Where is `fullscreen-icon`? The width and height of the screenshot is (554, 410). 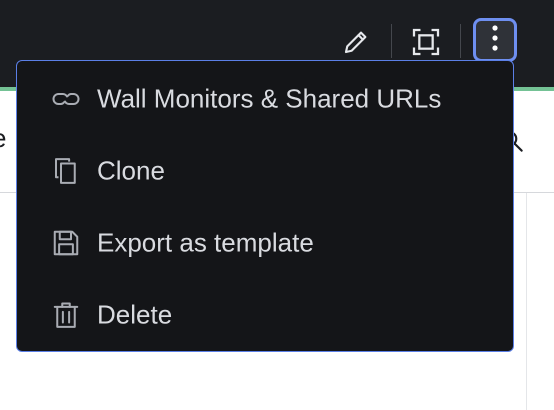 fullscreen-icon is located at coordinates (426, 42).